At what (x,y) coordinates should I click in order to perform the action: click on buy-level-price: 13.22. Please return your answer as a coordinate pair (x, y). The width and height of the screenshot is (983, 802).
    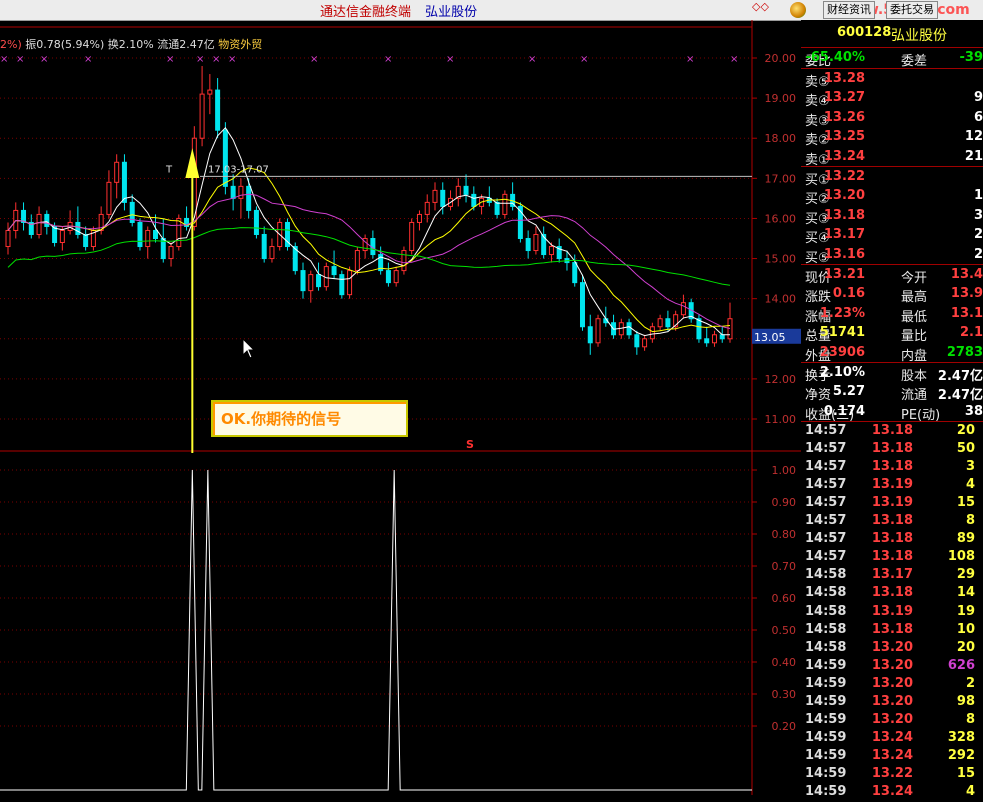
    Looking at the image, I should click on (844, 176).